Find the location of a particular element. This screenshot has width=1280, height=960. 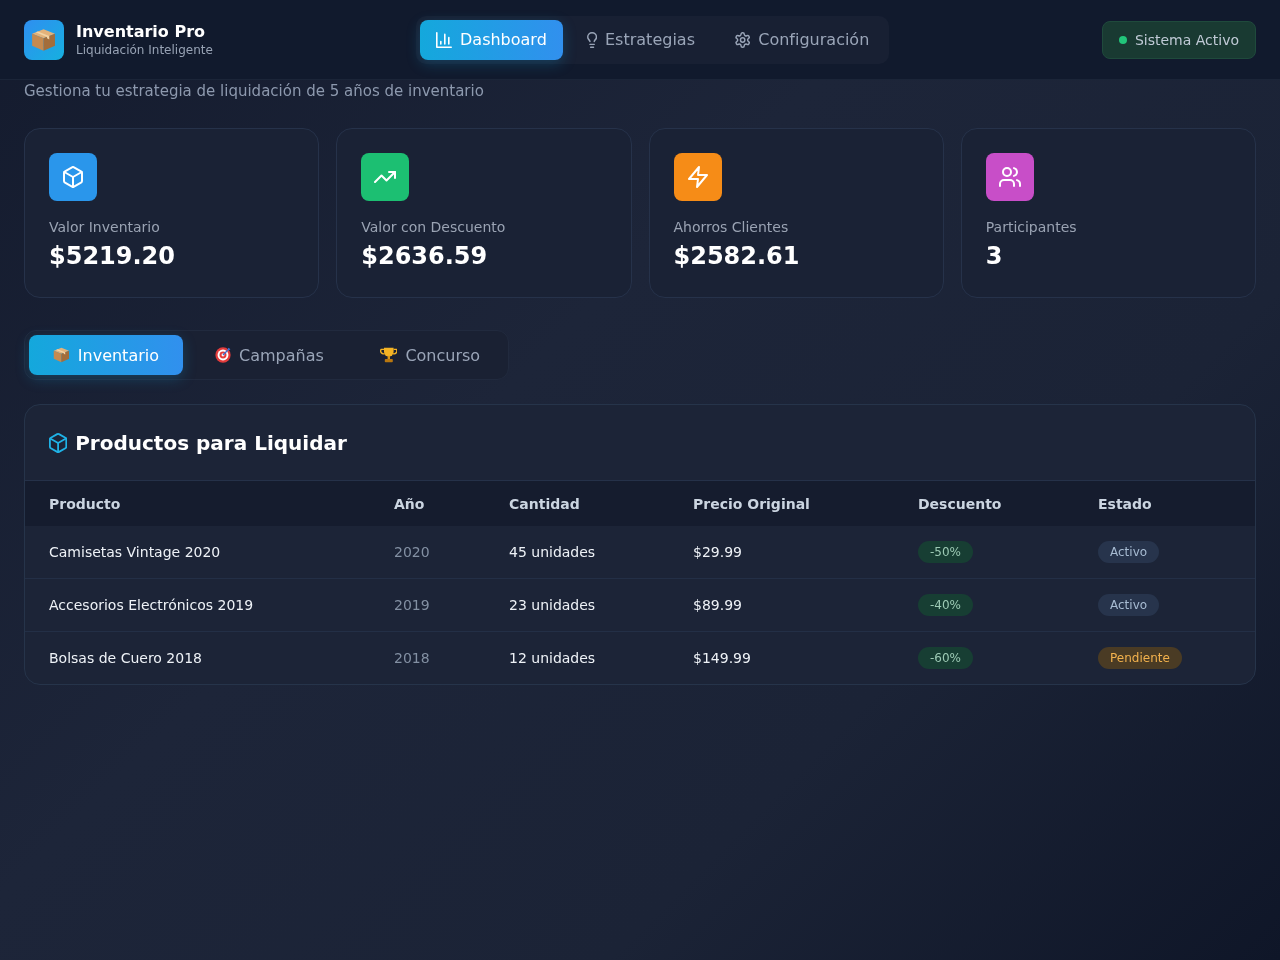

bar-chart-icon is located at coordinates (444, 39).